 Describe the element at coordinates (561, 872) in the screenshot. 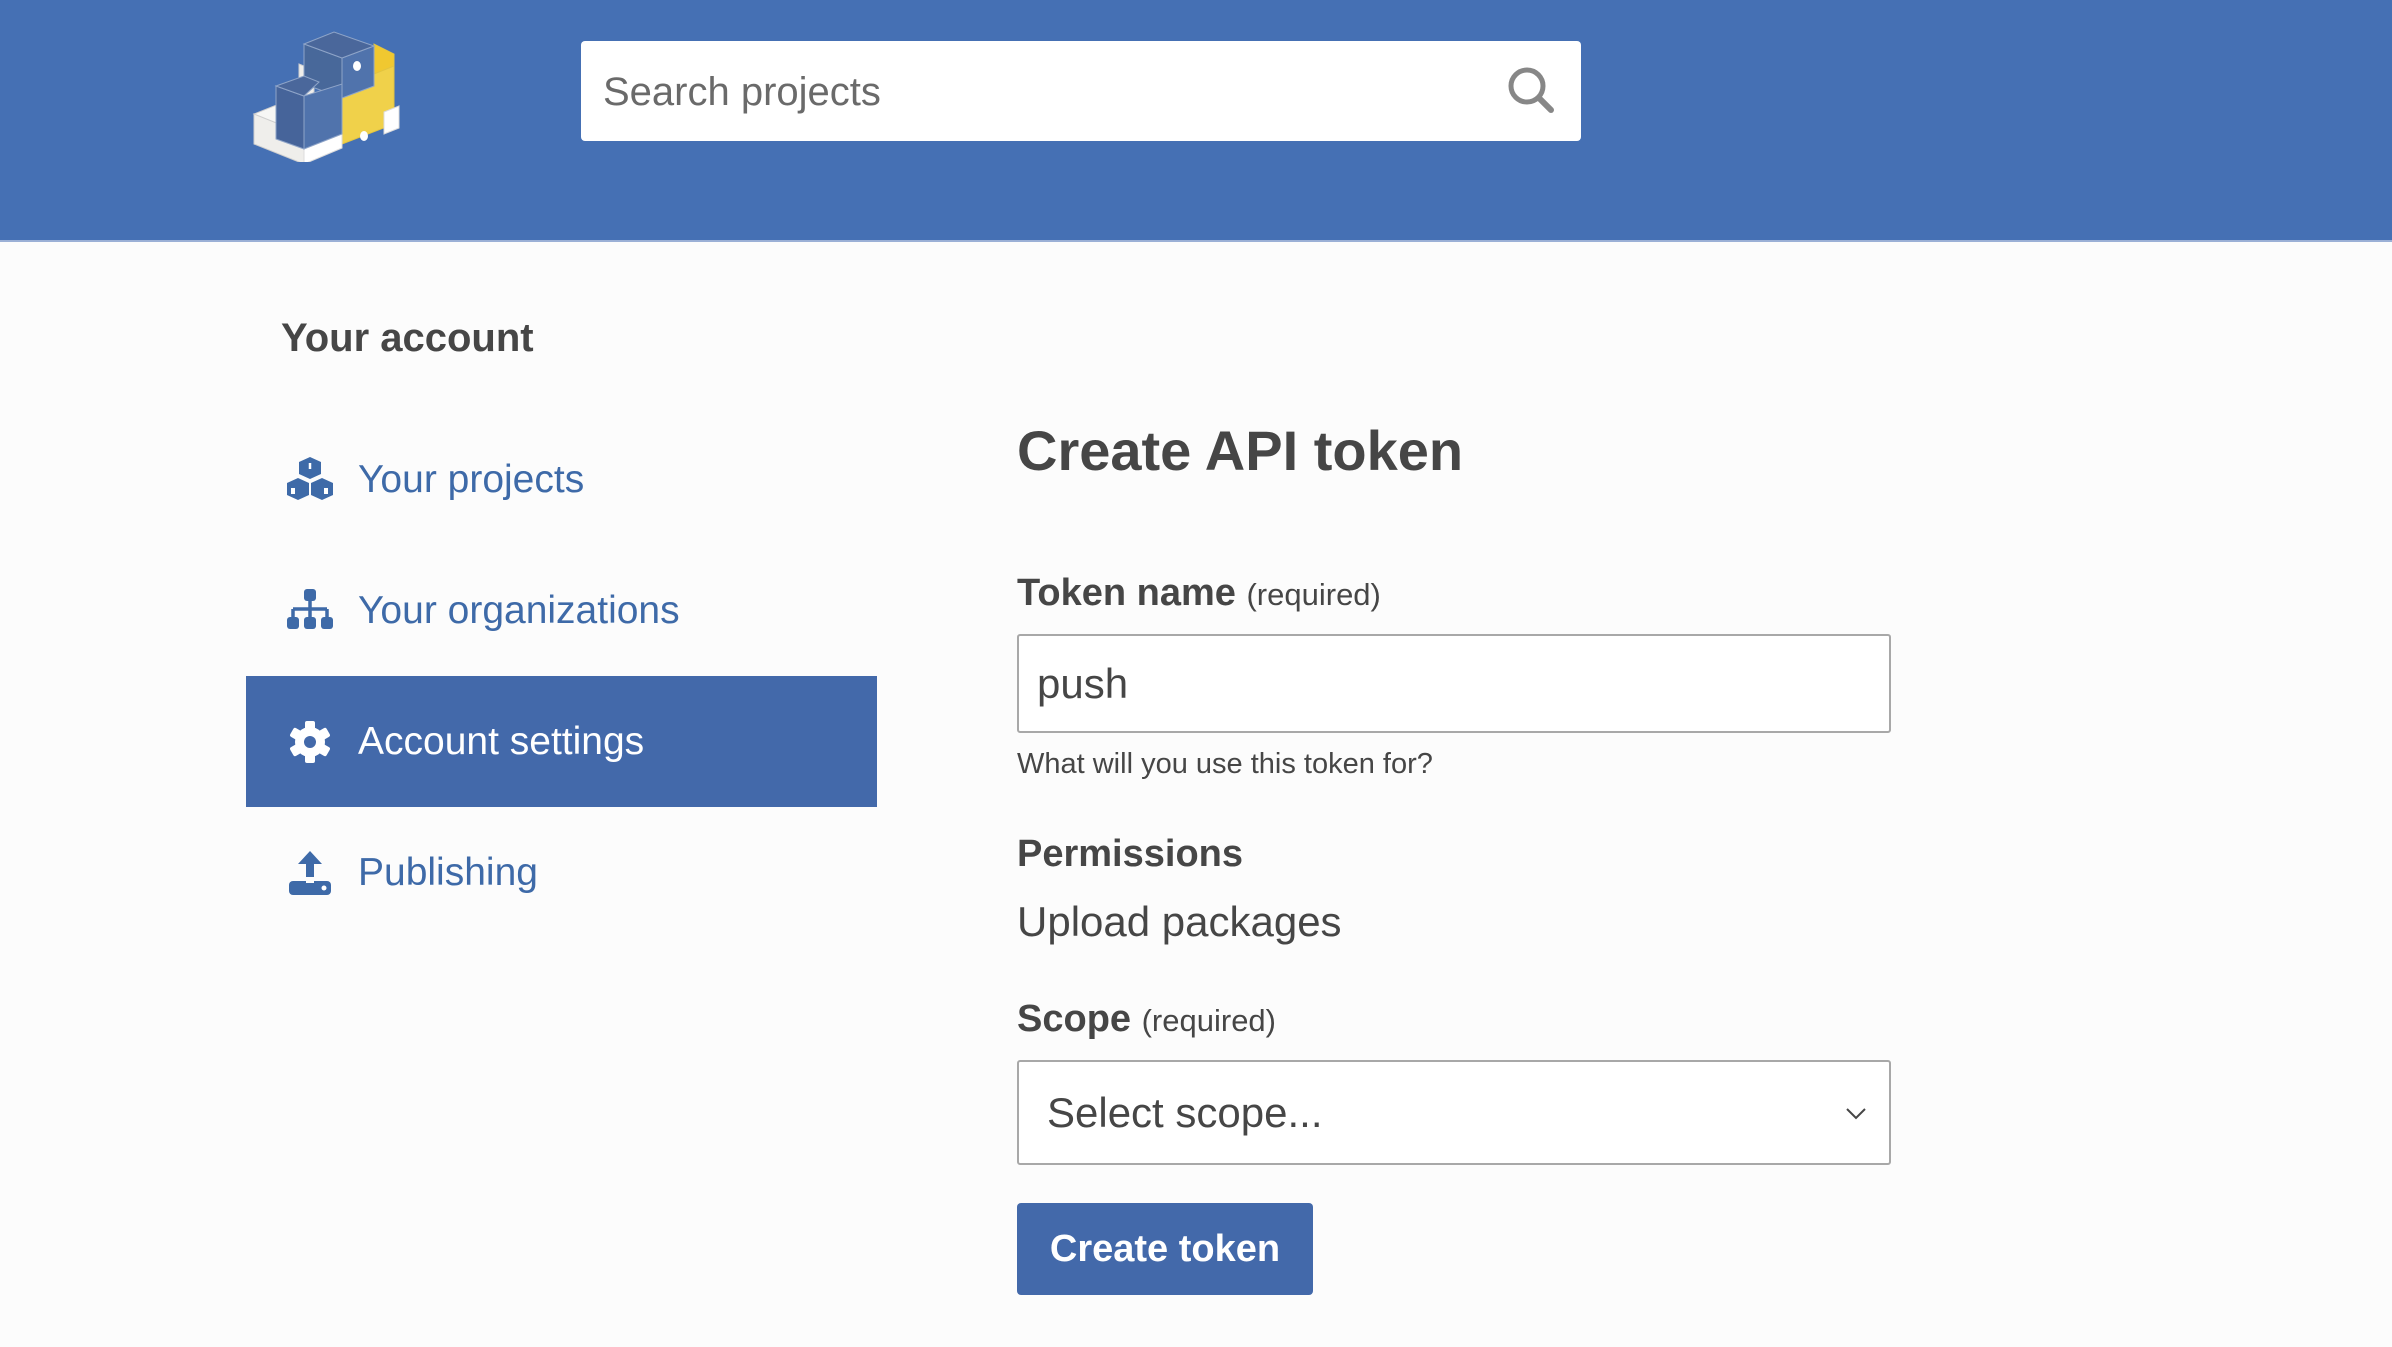

I see `sidebar-item-publishing: Publishing` at that location.